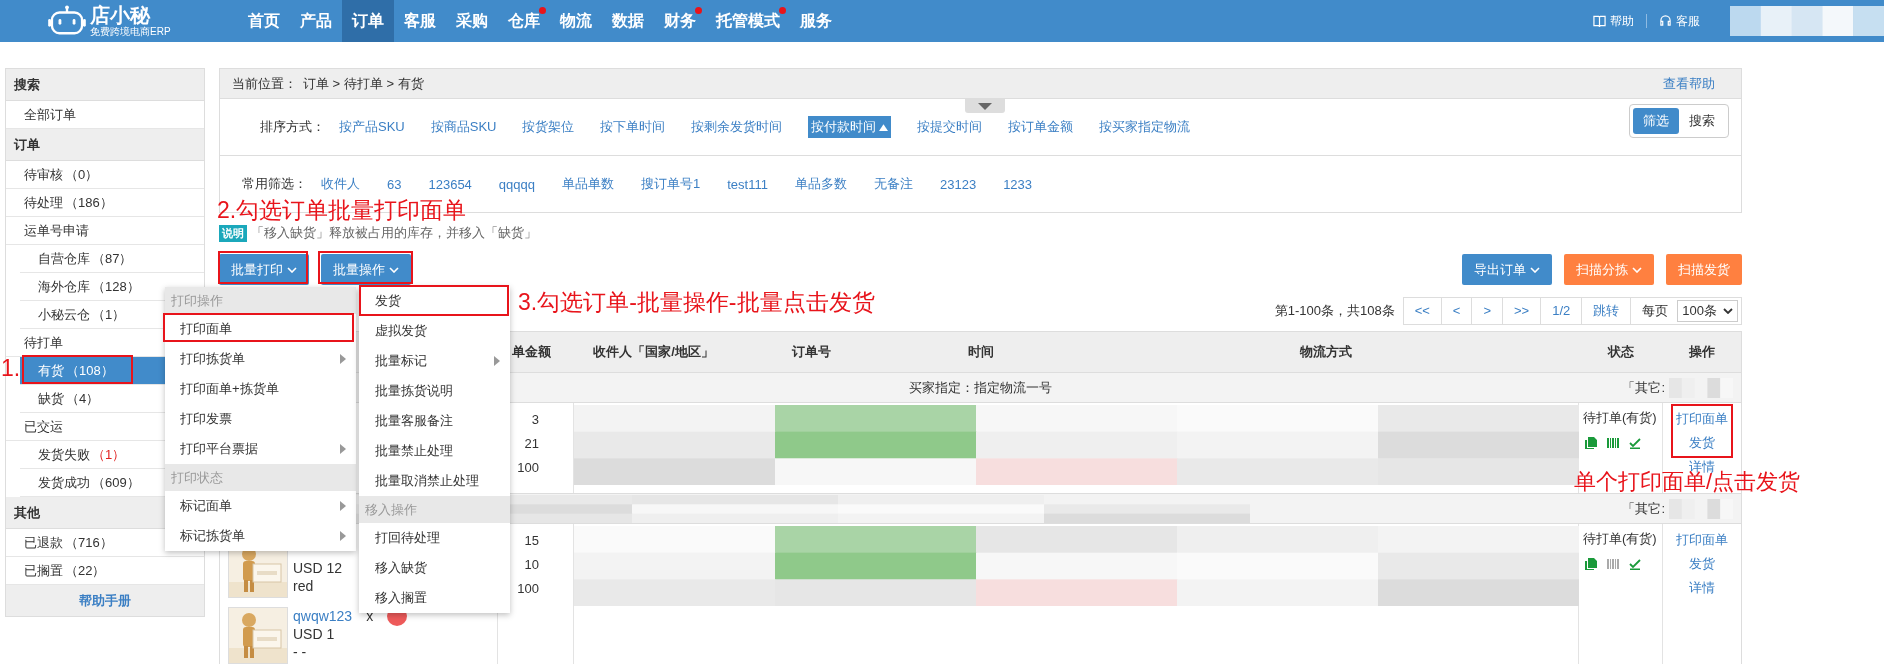  What do you see at coordinates (1665, 21) in the screenshot?
I see `headset-icon` at bounding box center [1665, 21].